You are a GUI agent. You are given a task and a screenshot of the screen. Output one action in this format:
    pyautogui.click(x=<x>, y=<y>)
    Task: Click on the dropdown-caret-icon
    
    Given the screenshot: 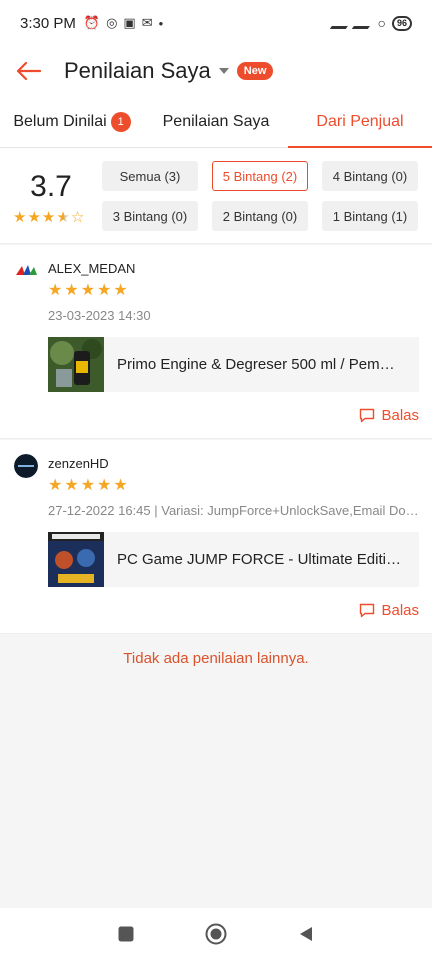 What is the action you would take?
    pyautogui.click(x=223, y=71)
    